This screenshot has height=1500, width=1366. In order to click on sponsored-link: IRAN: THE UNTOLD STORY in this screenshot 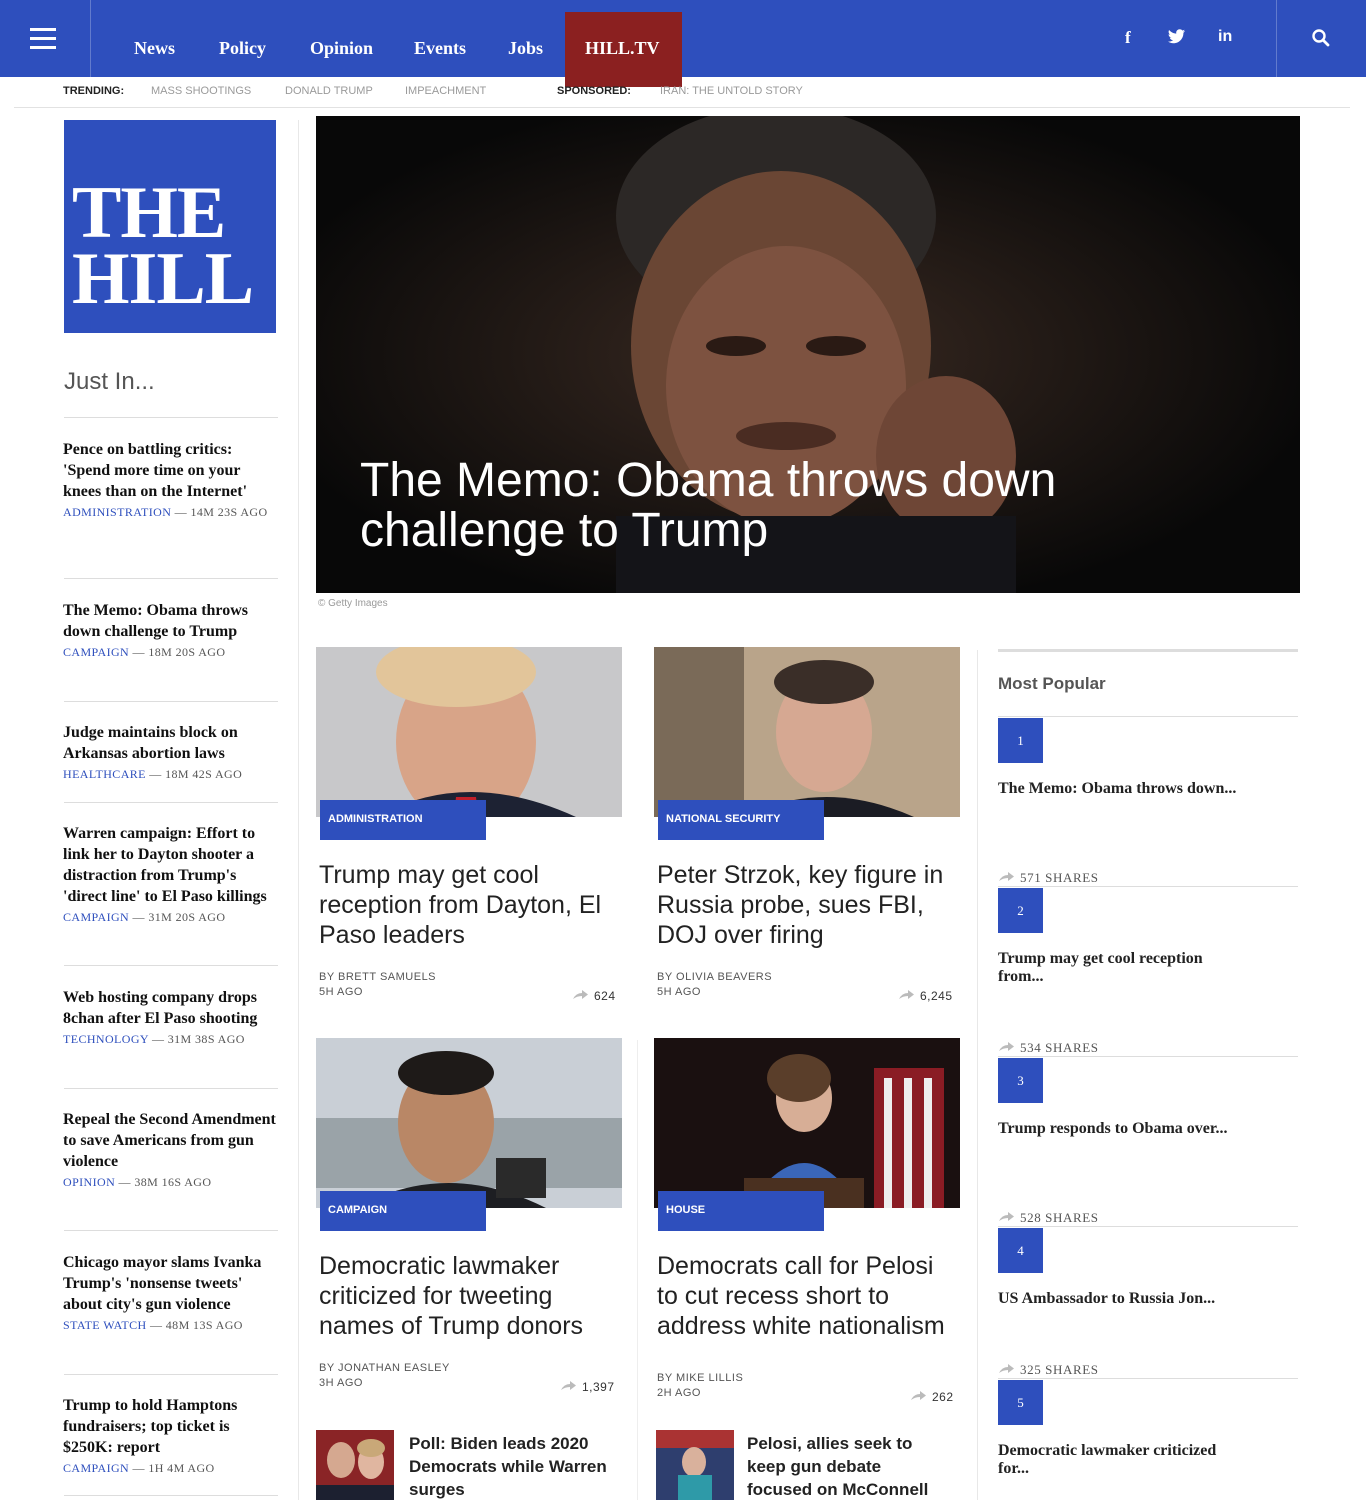, I will do `click(731, 91)`.